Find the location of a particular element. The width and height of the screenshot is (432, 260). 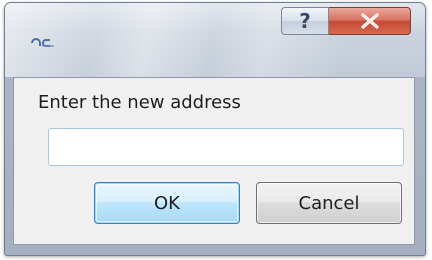

cancel-button: Cancel is located at coordinates (329, 203).